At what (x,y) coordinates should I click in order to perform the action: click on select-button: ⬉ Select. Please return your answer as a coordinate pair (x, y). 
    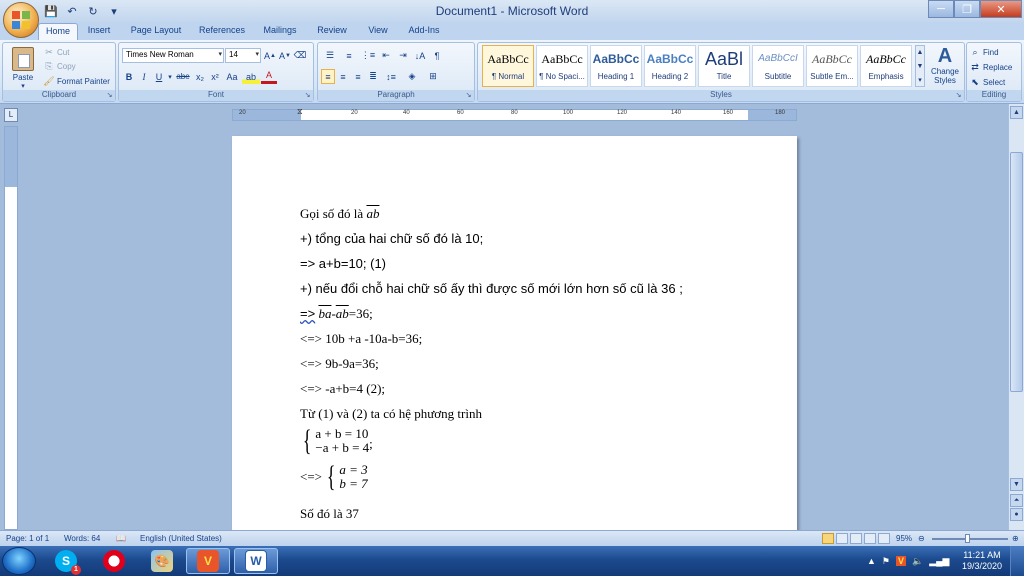
    Looking at the image, I should click on (987, 82).